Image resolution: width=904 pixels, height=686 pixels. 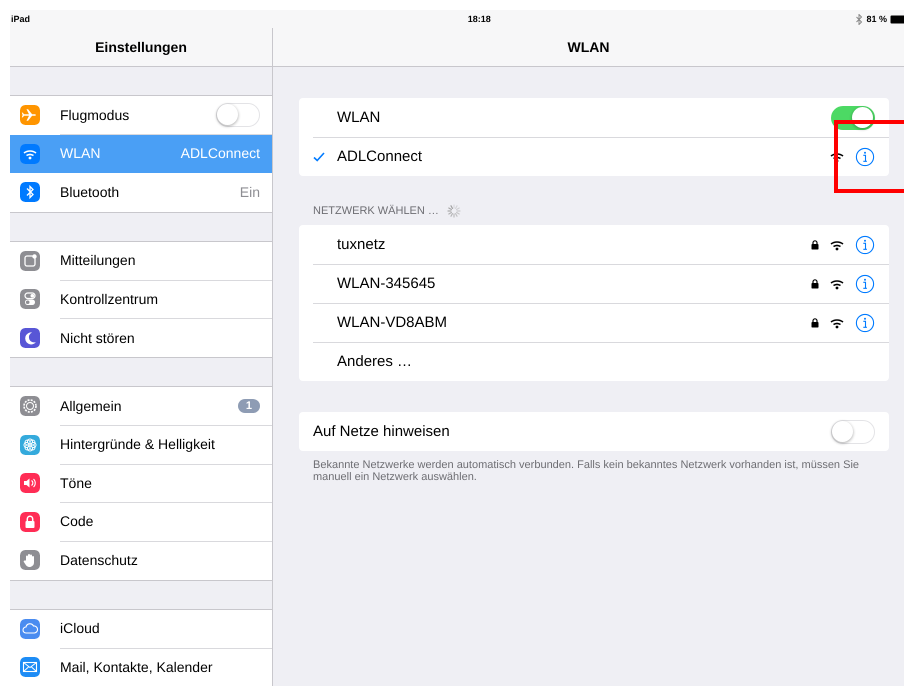 What do you see at coordinates (381, 431) in the screenshot?
I see `row-label: Auf Netze hinweisen` at bounding box center [381, 431].